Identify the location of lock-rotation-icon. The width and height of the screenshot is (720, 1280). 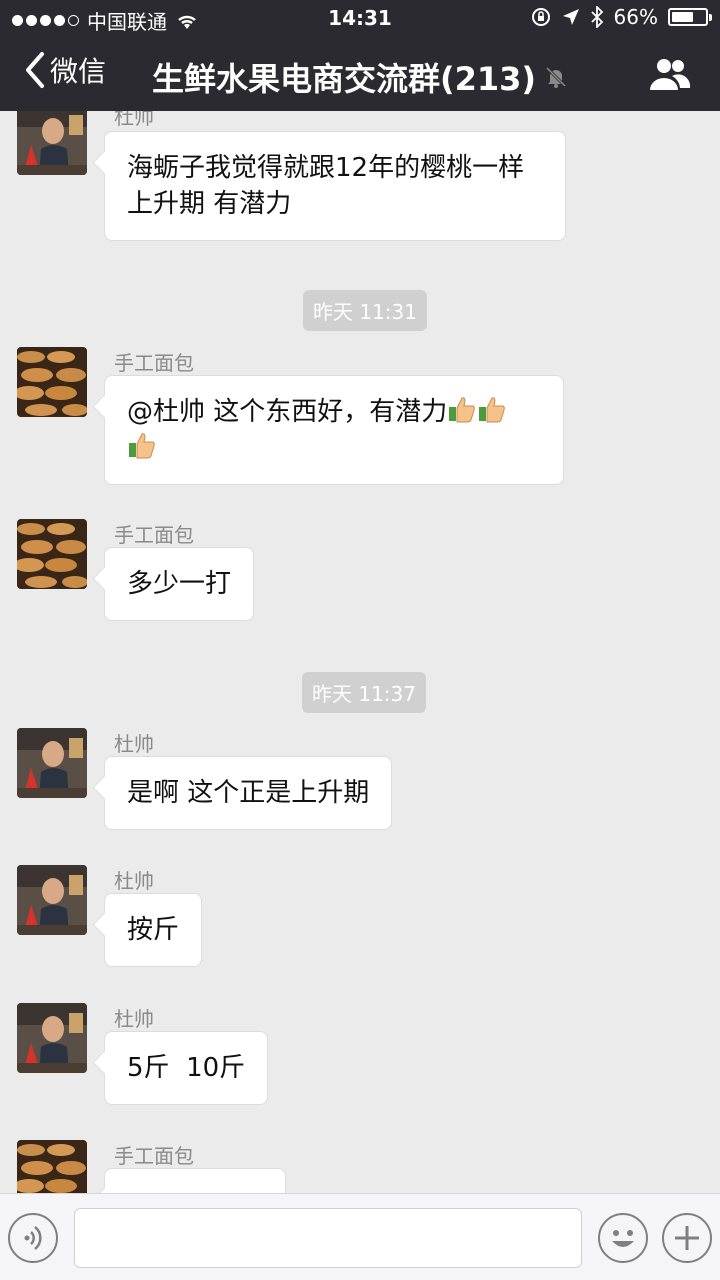
(540, 17).